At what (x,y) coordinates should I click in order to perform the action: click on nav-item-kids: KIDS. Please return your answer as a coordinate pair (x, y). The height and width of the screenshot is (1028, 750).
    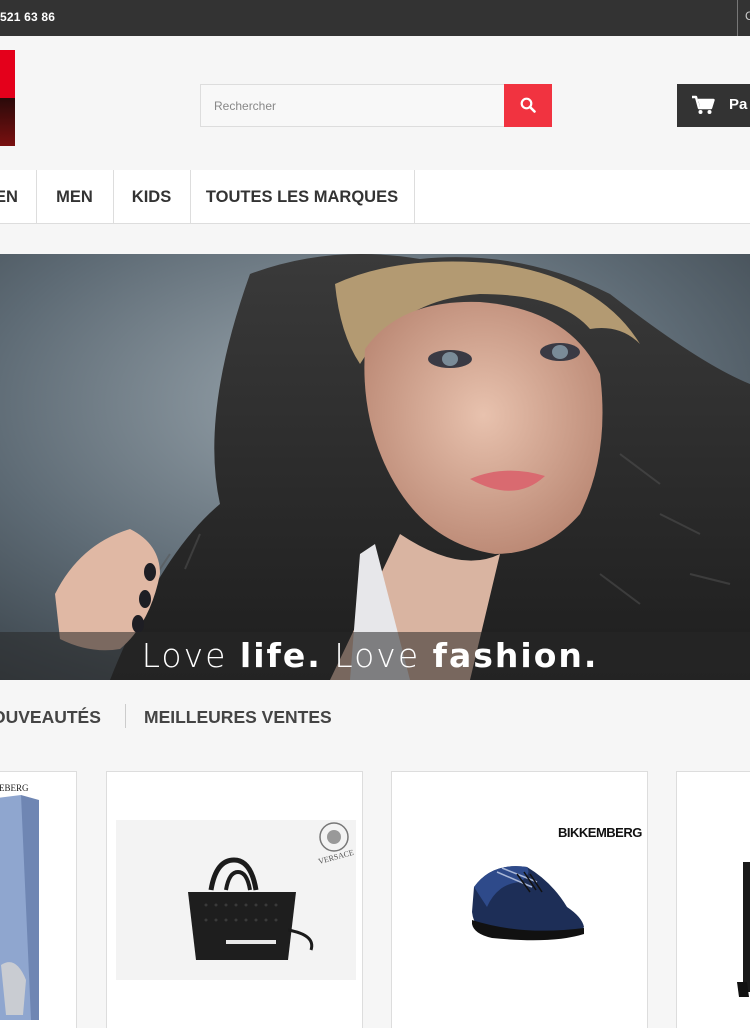
    Looking at the image, I should click on (152, 197).